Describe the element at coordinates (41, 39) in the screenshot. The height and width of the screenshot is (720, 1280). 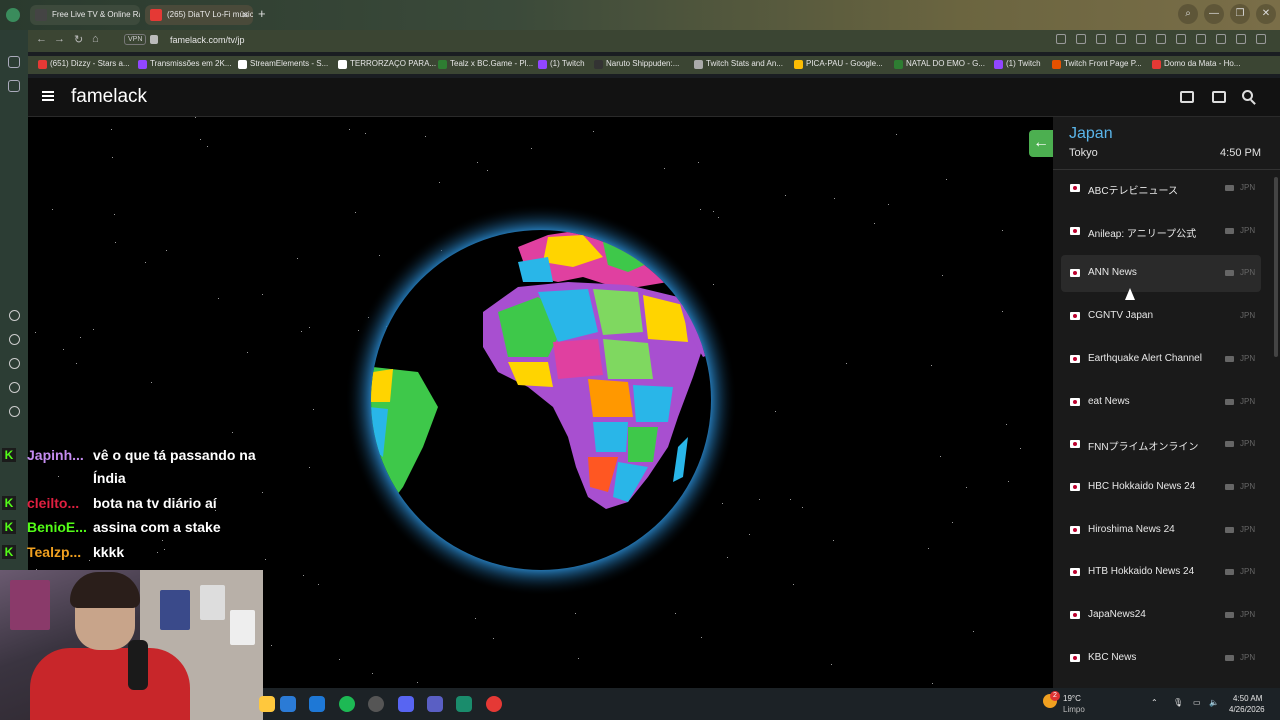
I see `back-icon: ←` at that location.